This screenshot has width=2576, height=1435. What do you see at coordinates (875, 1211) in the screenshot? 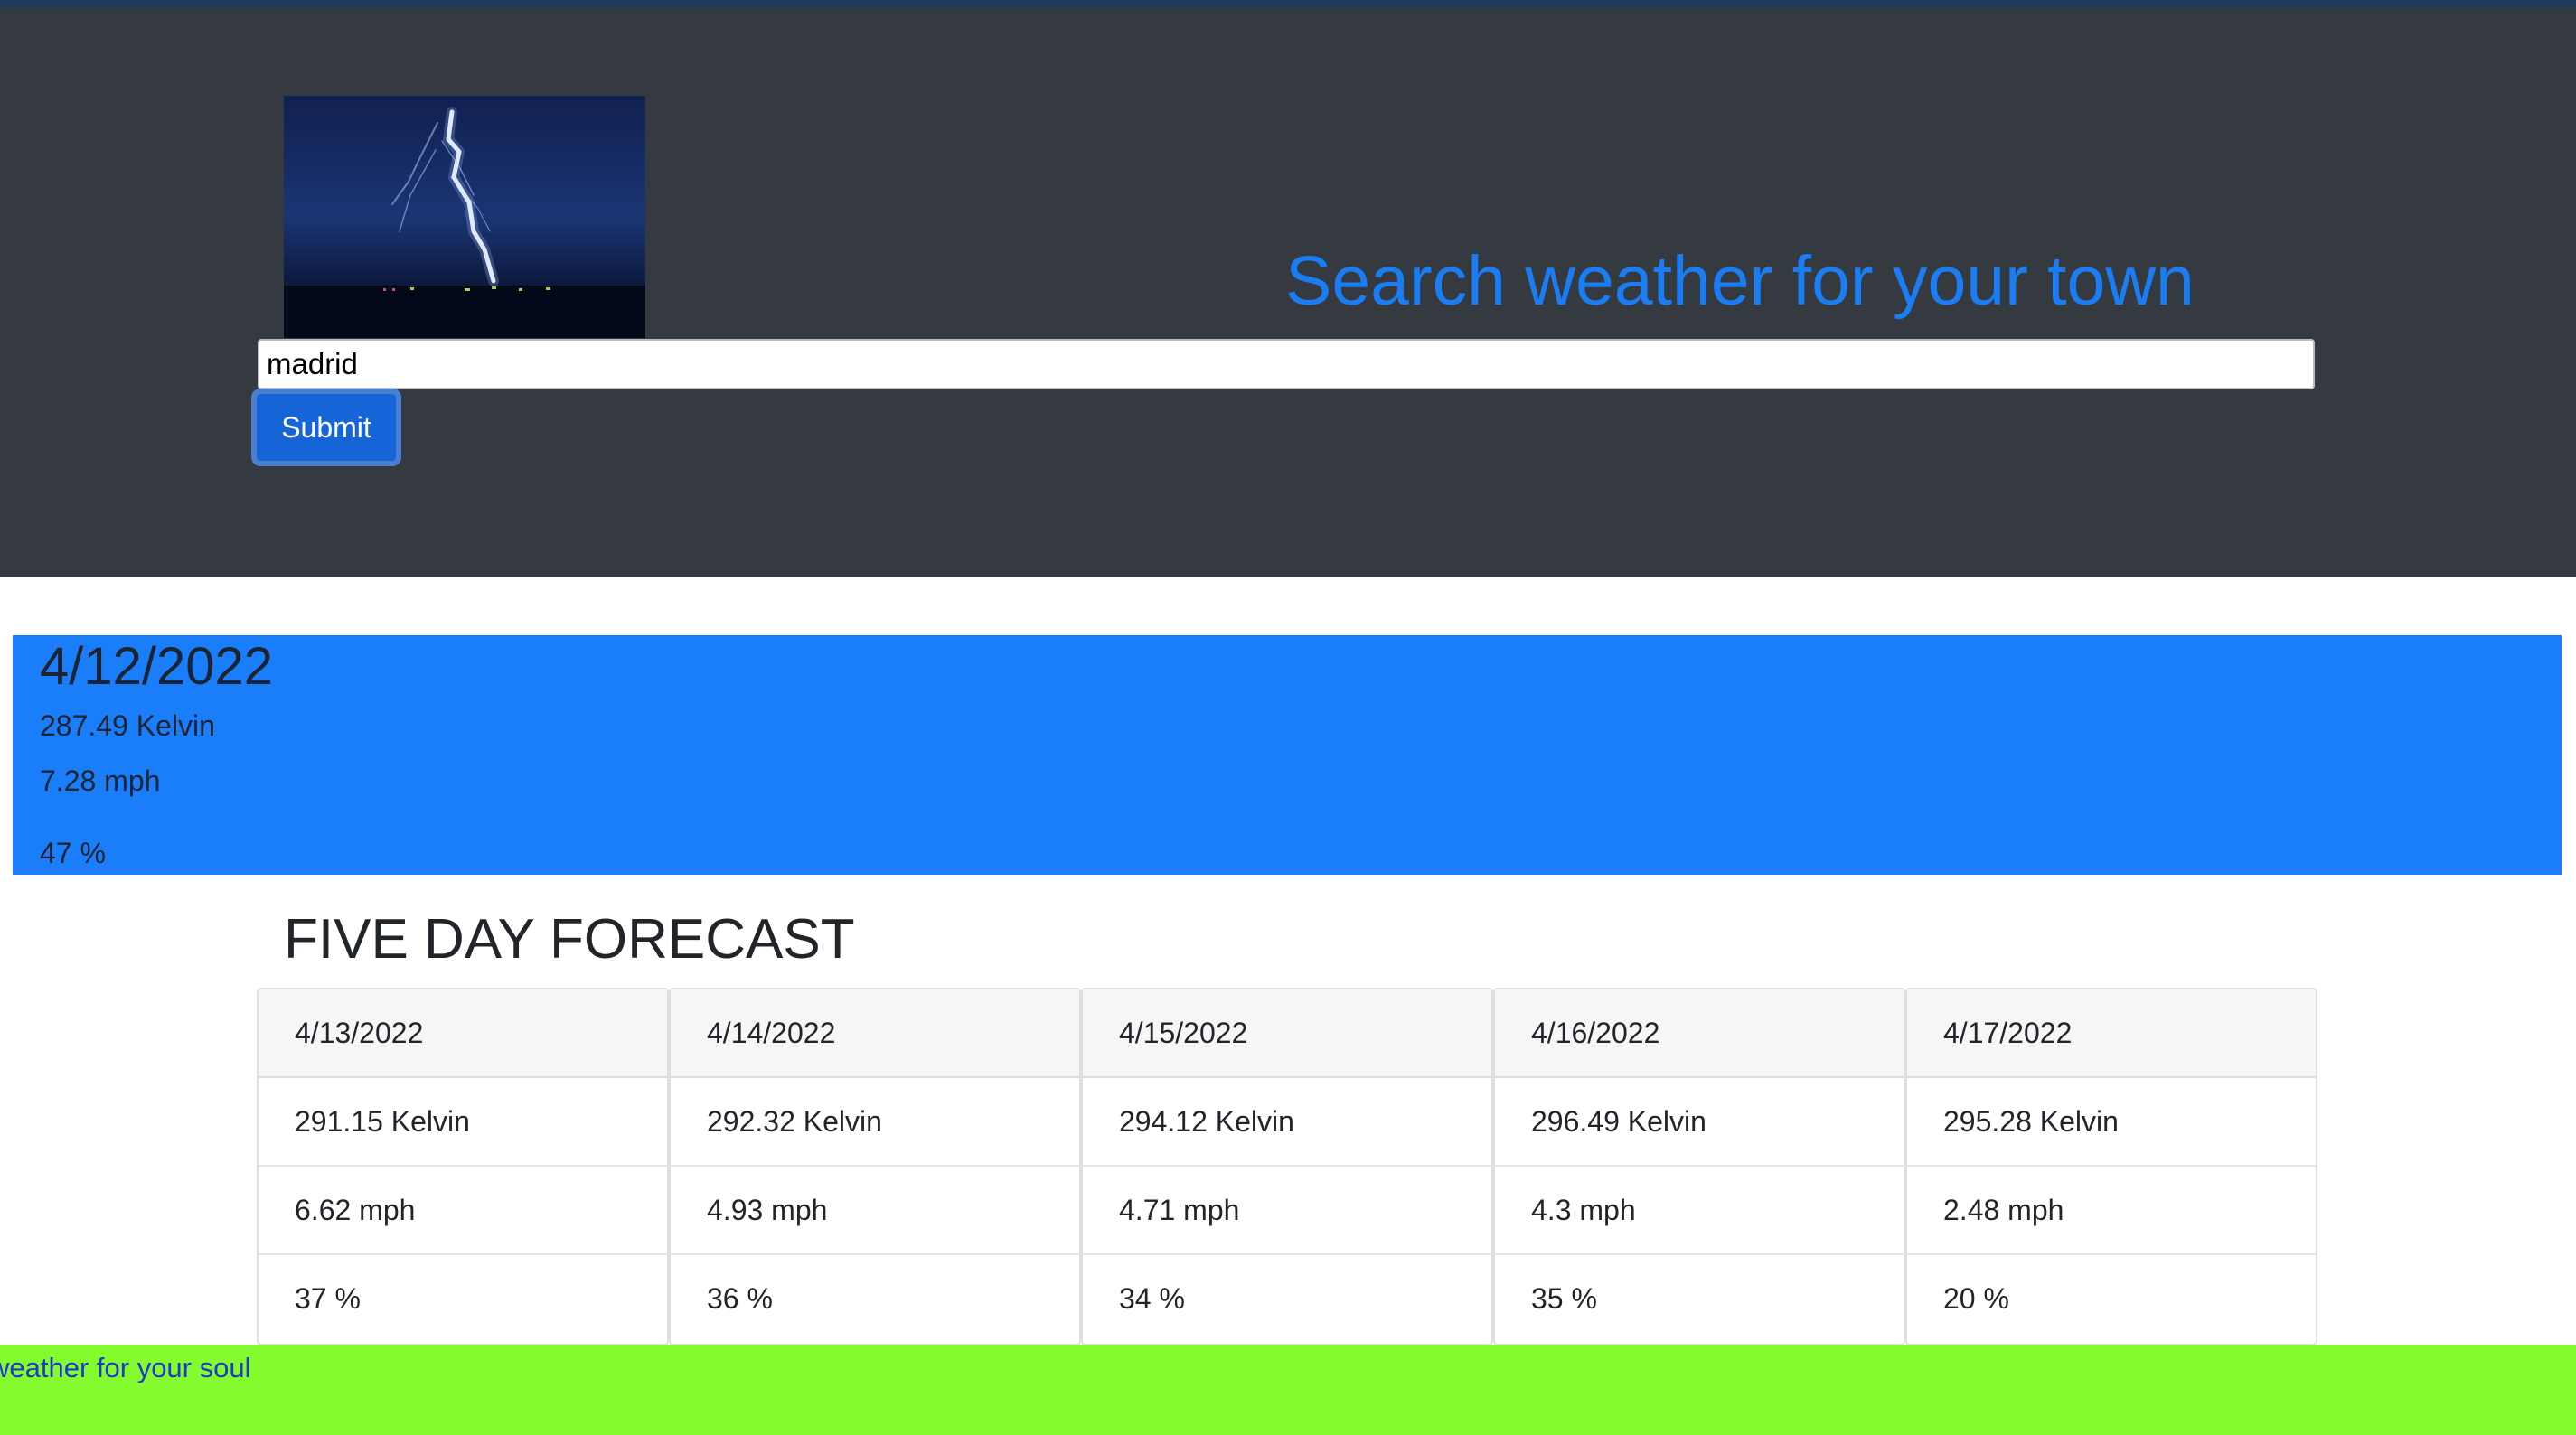
I see `forecast-wind: 4.93 mph` at bounding box center [875, 1211].